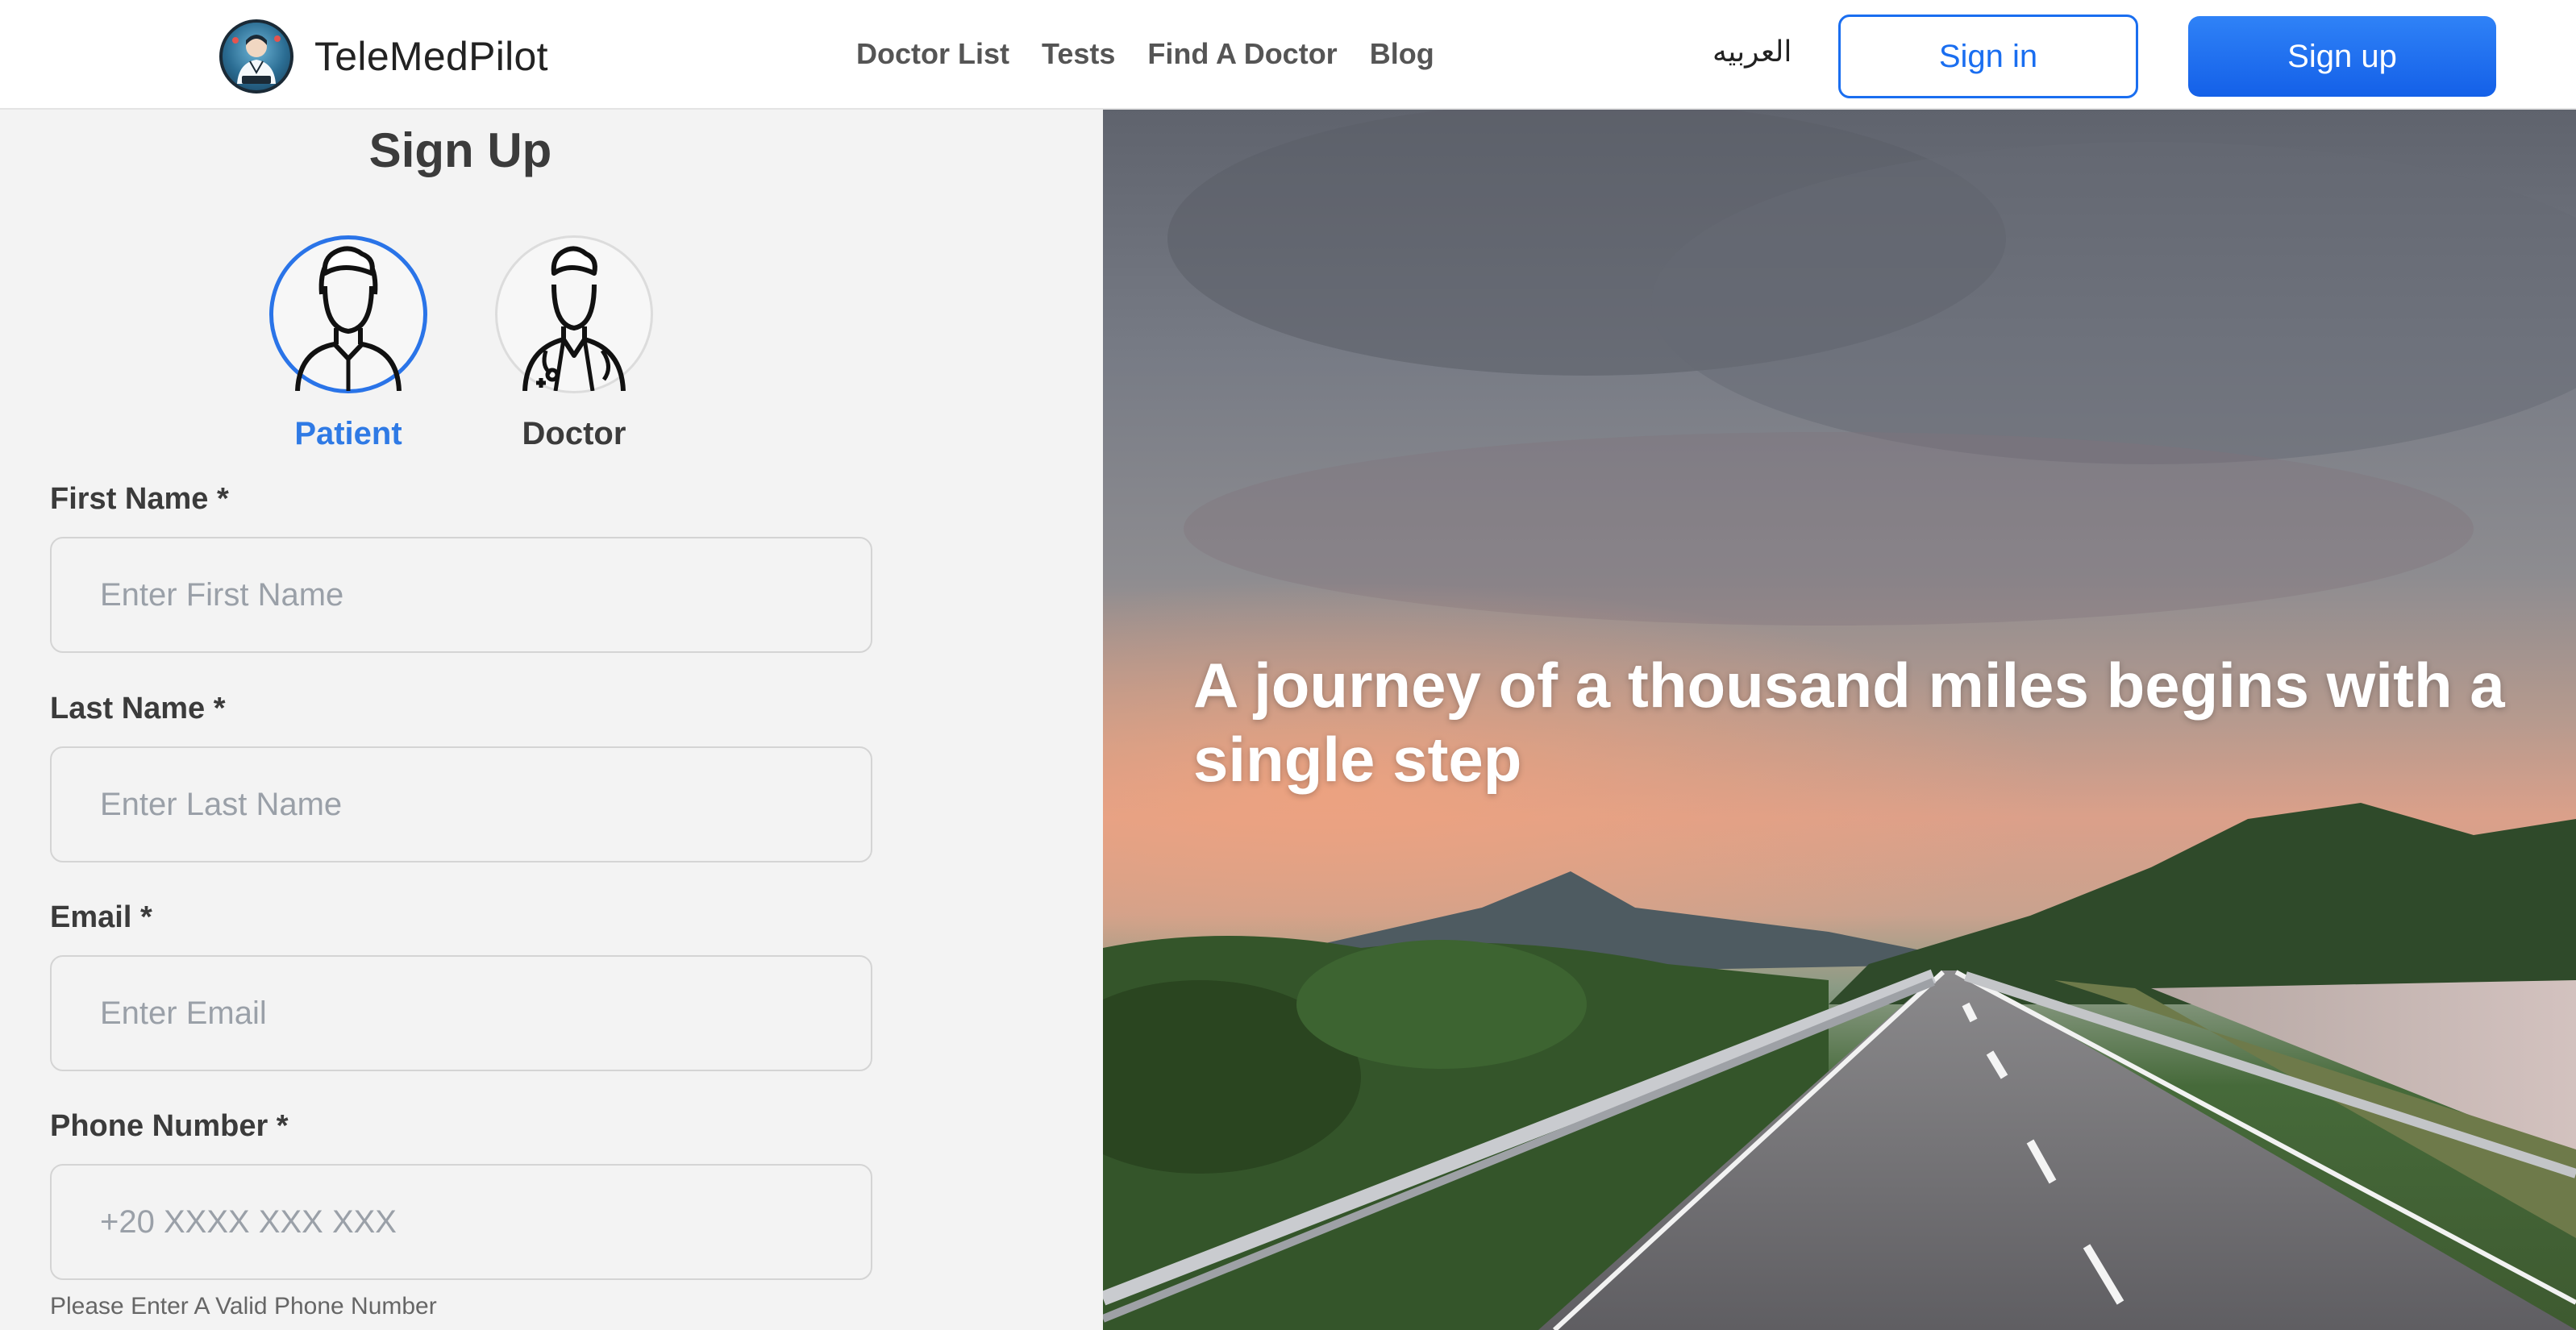 The height and width of the screenshot is (1330, 2576). Describe the element at coordinates (348, 314) in the screenshot. I see `patient-avatar-icon` at that location.